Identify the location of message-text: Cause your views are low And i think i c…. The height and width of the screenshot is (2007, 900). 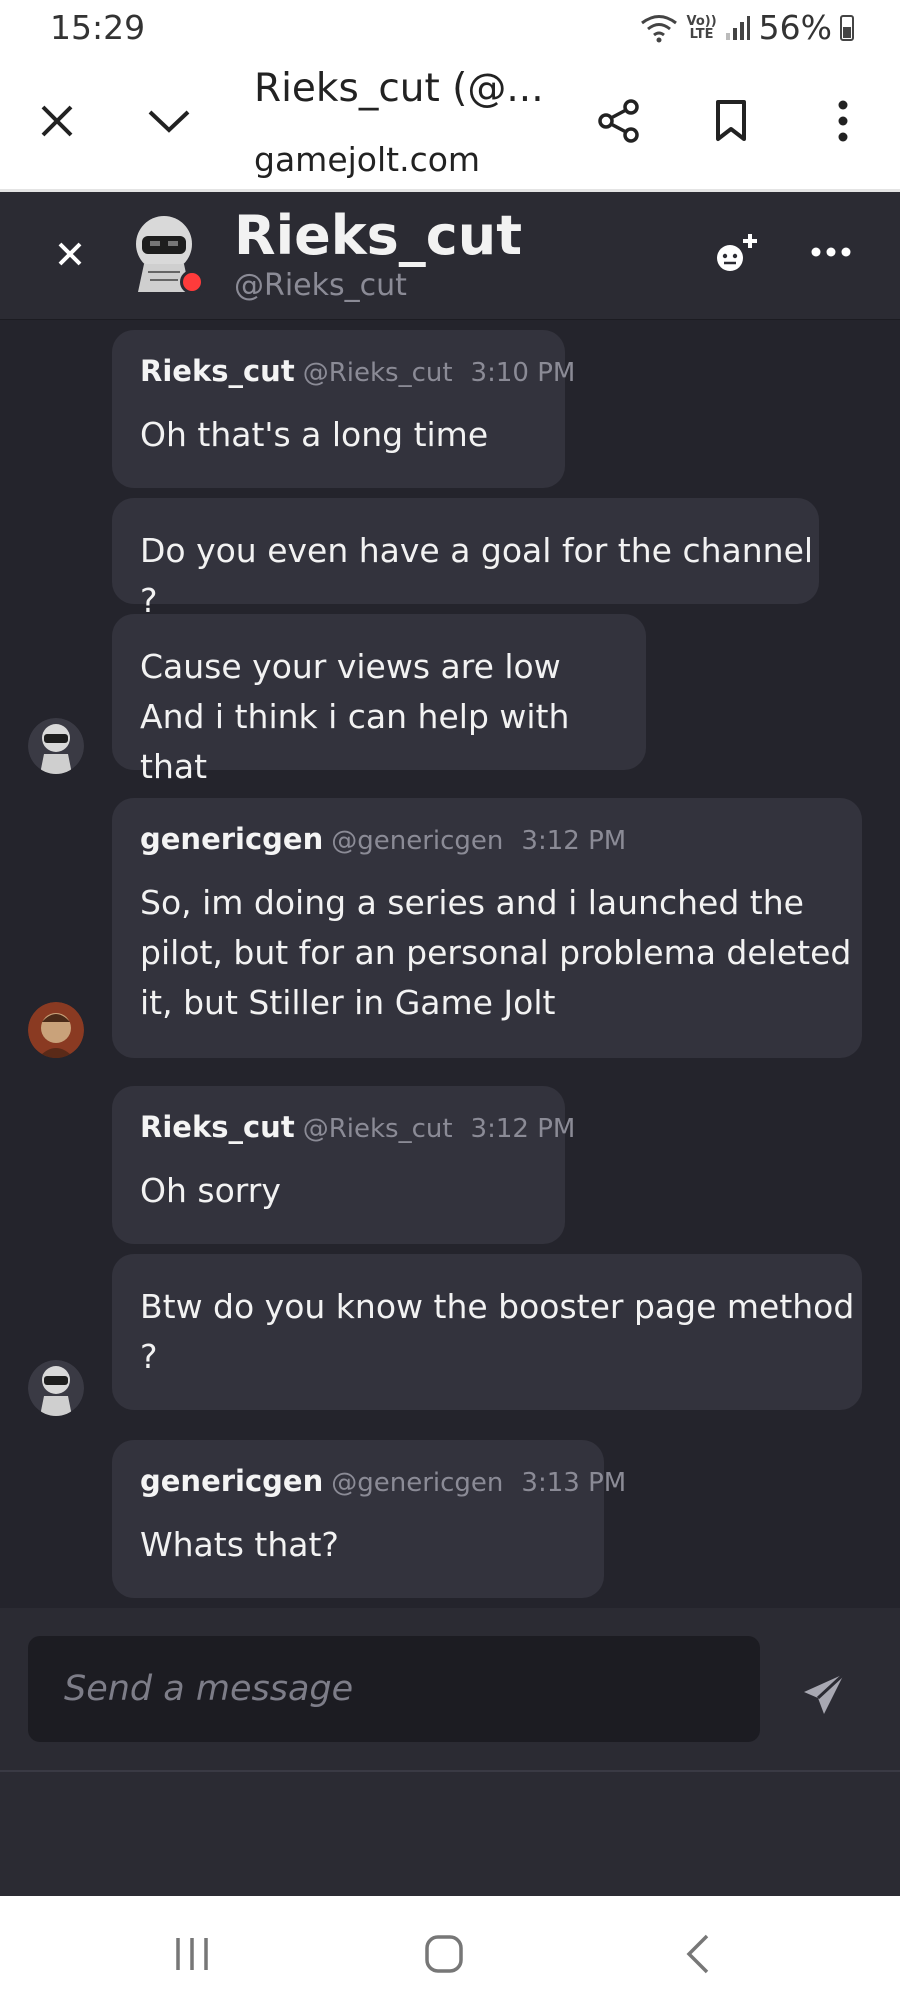
(355, 716).